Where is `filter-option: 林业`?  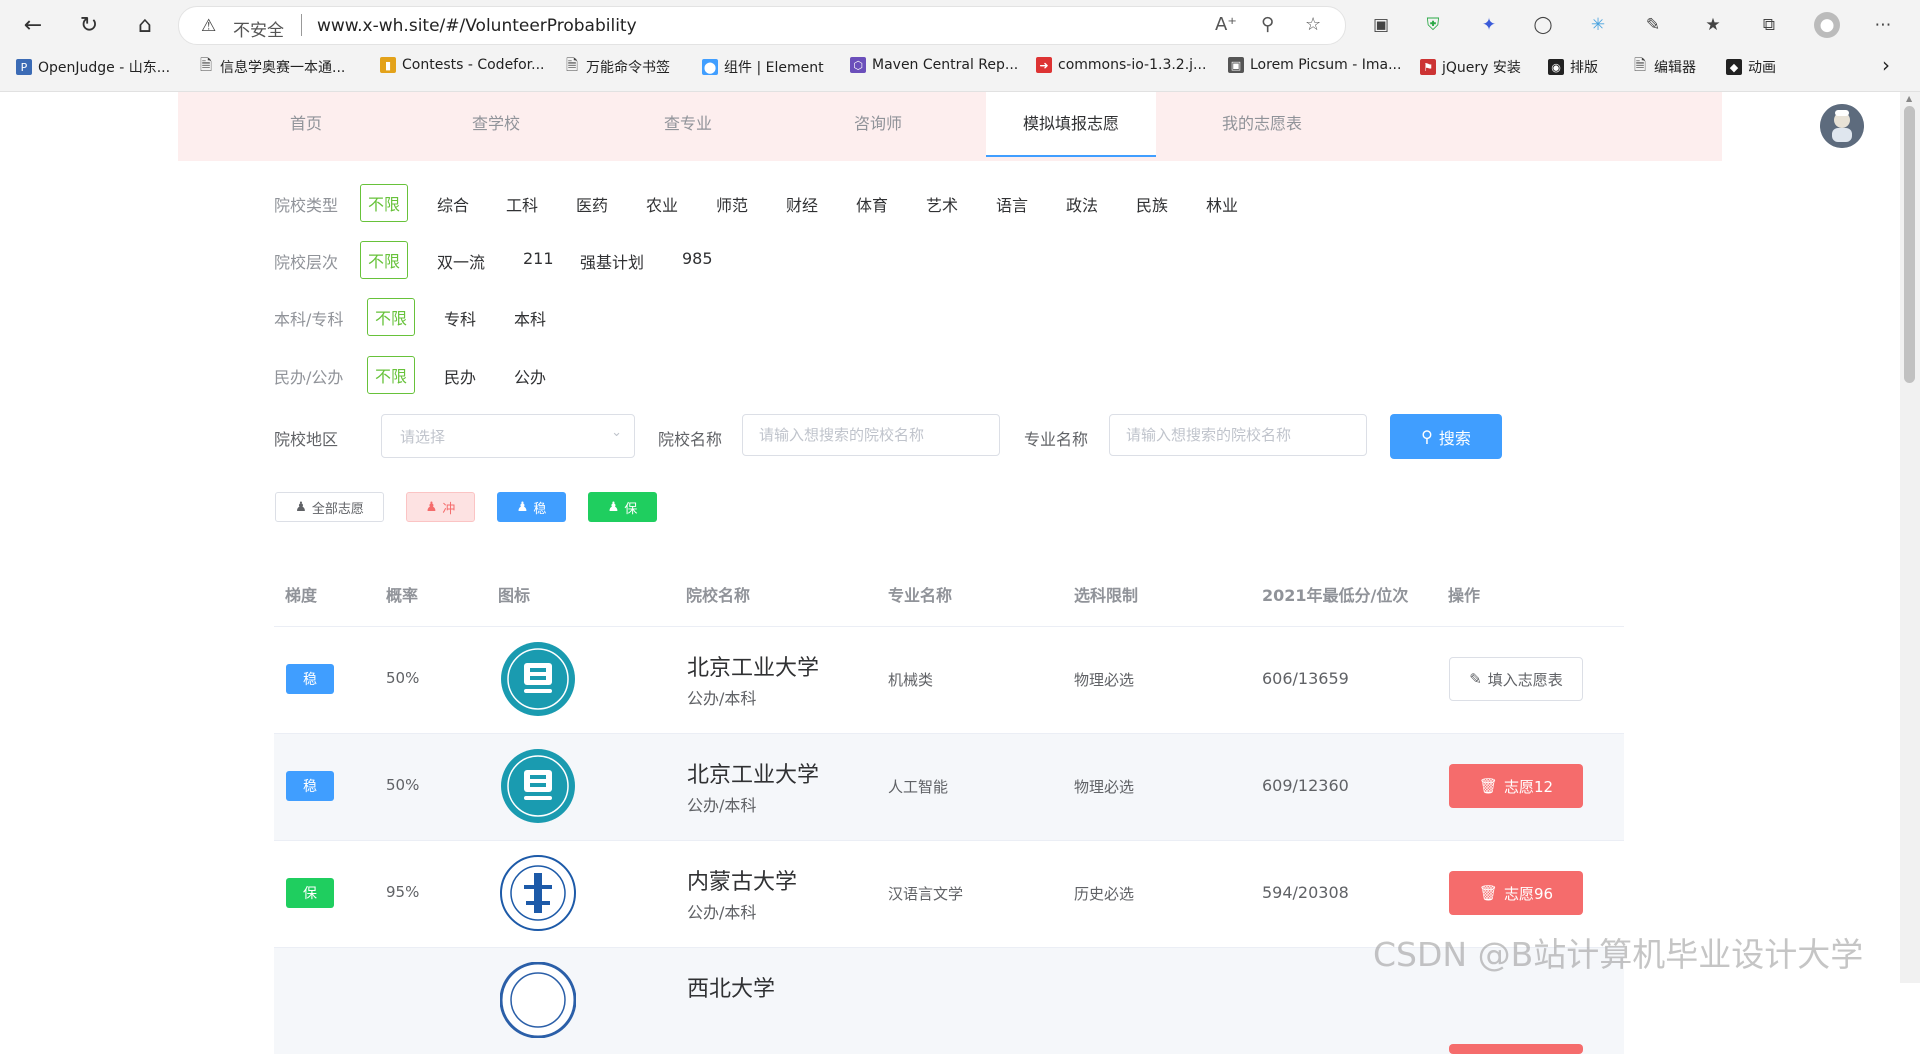 filter-option: 林业 is located at coordinates (1222, 204).